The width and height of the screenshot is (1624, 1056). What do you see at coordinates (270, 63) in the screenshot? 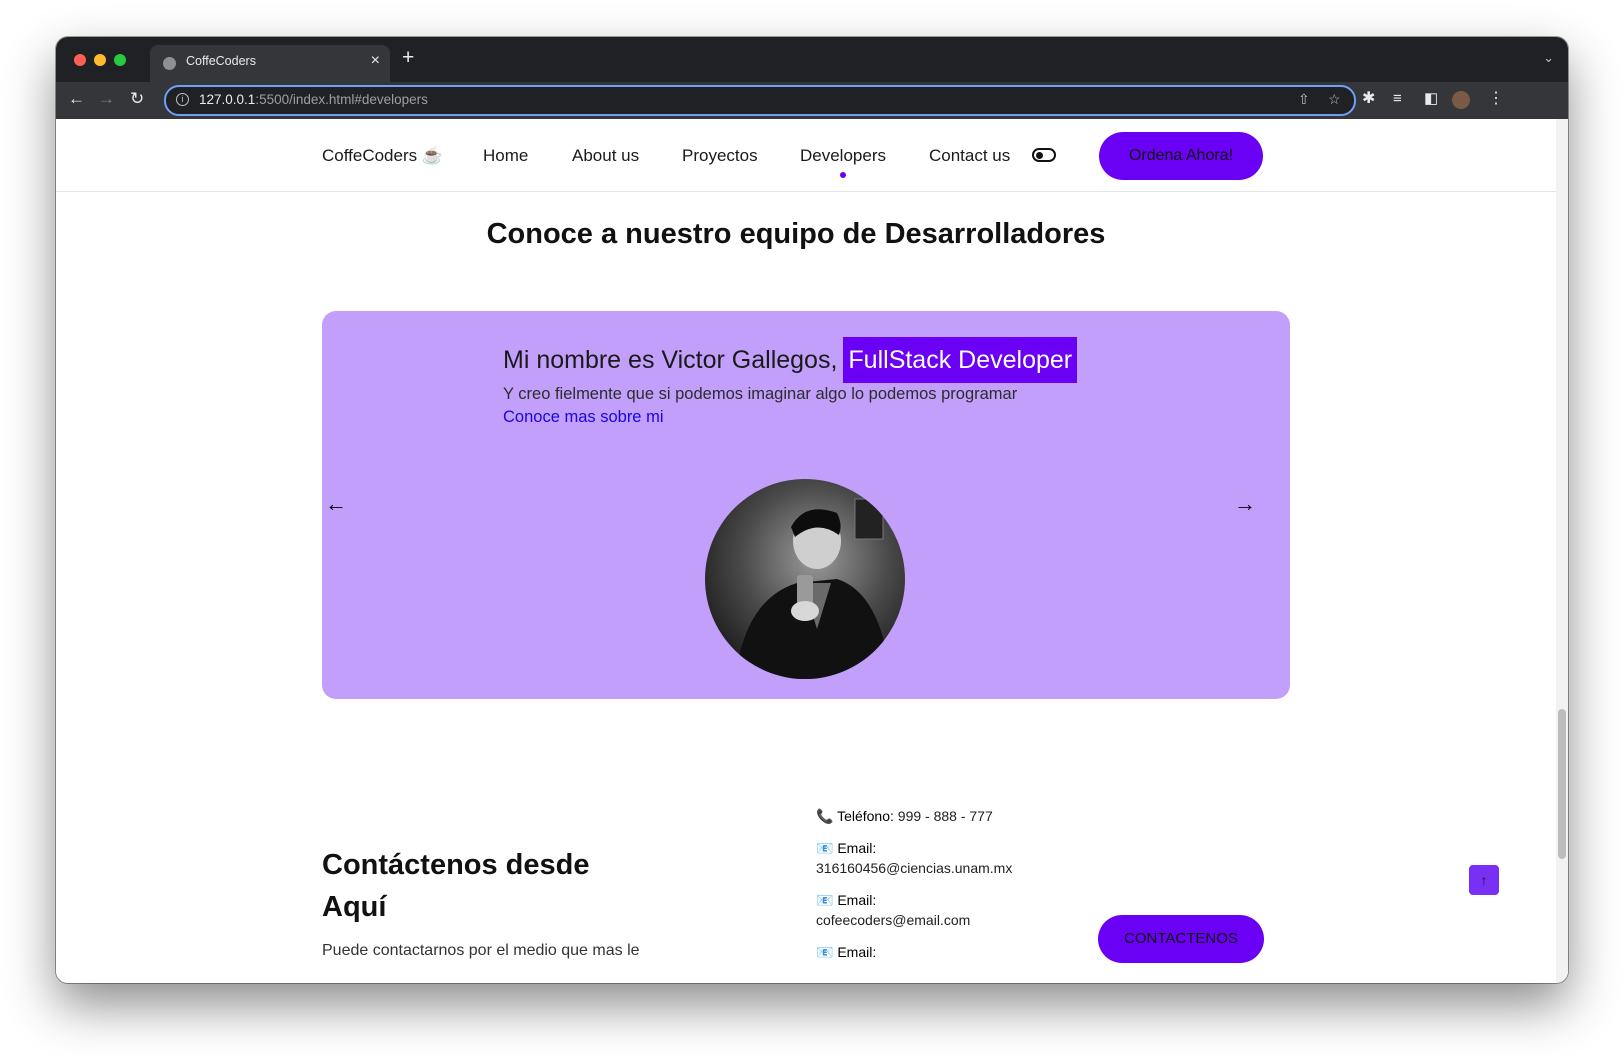
I see `browser-tab: CoffeCoders ×` at bounding box center [270, 63].